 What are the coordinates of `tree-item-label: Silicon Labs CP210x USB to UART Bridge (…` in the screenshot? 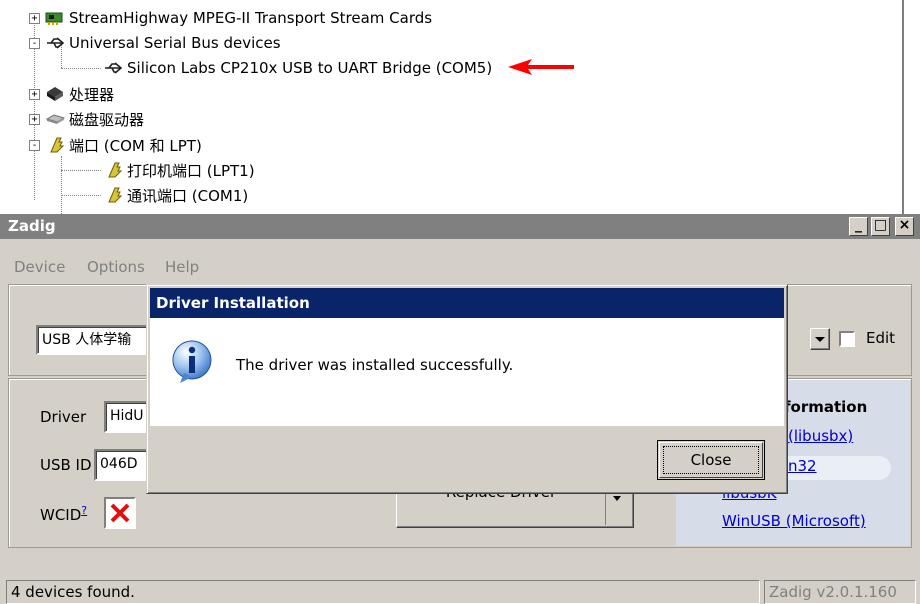 It's located at (310, 68).